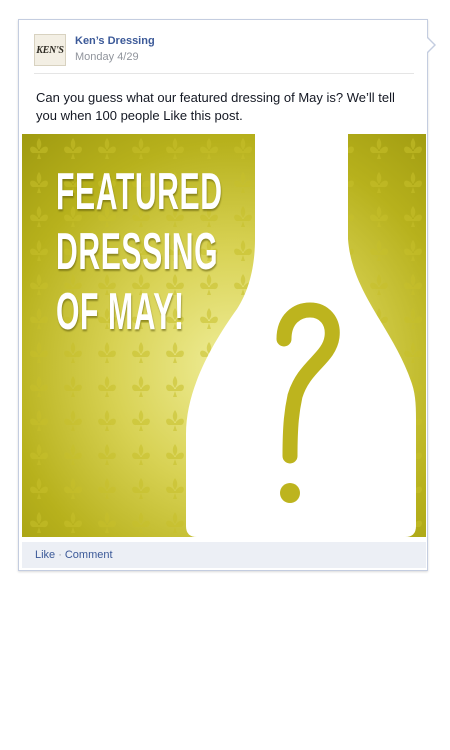 Image resolution: width=450 pixels, height=750 pixels. Describe the element at coordinates (224, 53) in the screenshot. I see `post-header: KEN'S Ken’s Dressing Monday 4/29` at that location.